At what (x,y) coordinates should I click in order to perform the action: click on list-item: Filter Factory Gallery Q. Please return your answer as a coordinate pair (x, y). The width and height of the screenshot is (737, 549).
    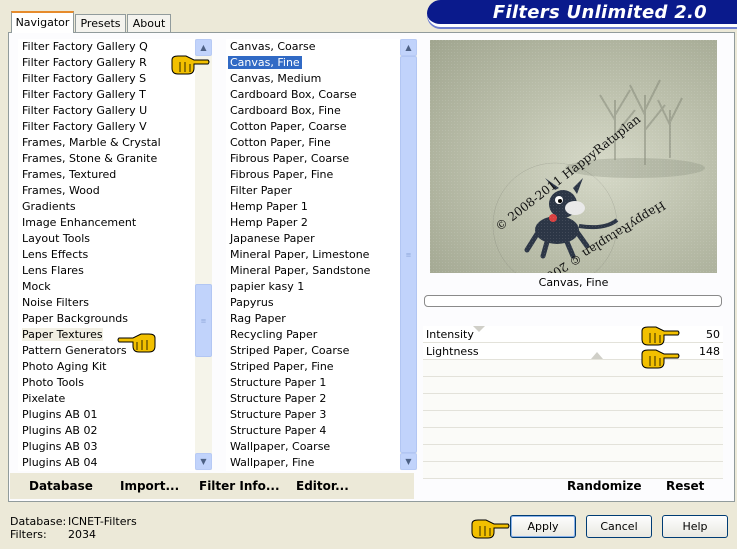
    Looking at the image, I should click on (107, 47).